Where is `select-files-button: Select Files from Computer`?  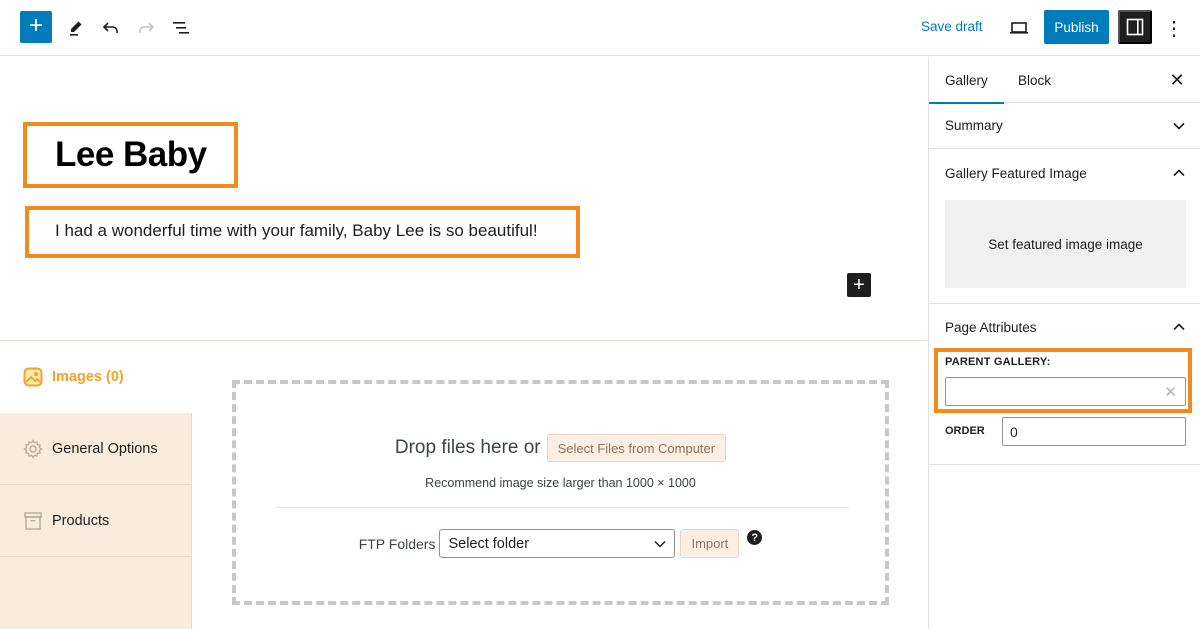
select-files-button: Select Files from Computer is located at coordinates (636, 448).